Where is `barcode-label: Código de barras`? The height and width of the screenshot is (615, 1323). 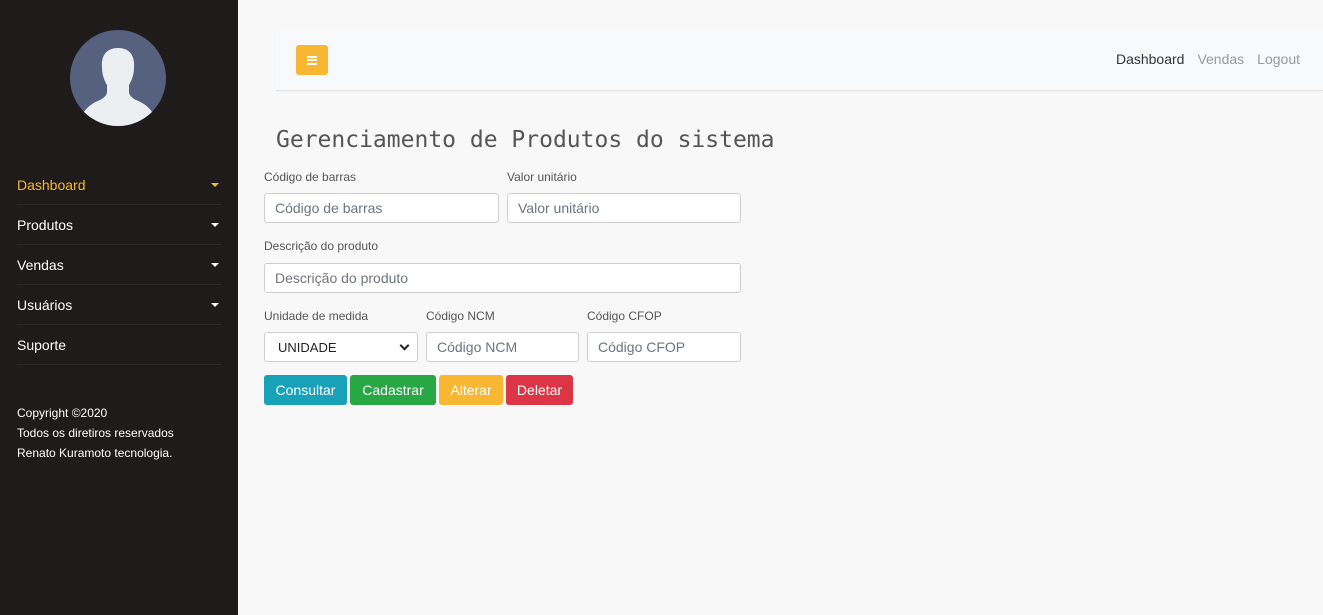 barcode-label: Código de barras is located at coordinates (310, 177).